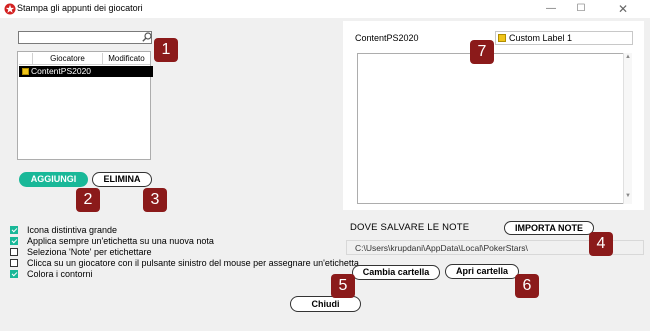  I want to click on option-large-icon: Icona distintiva grande, so click(170, 230).